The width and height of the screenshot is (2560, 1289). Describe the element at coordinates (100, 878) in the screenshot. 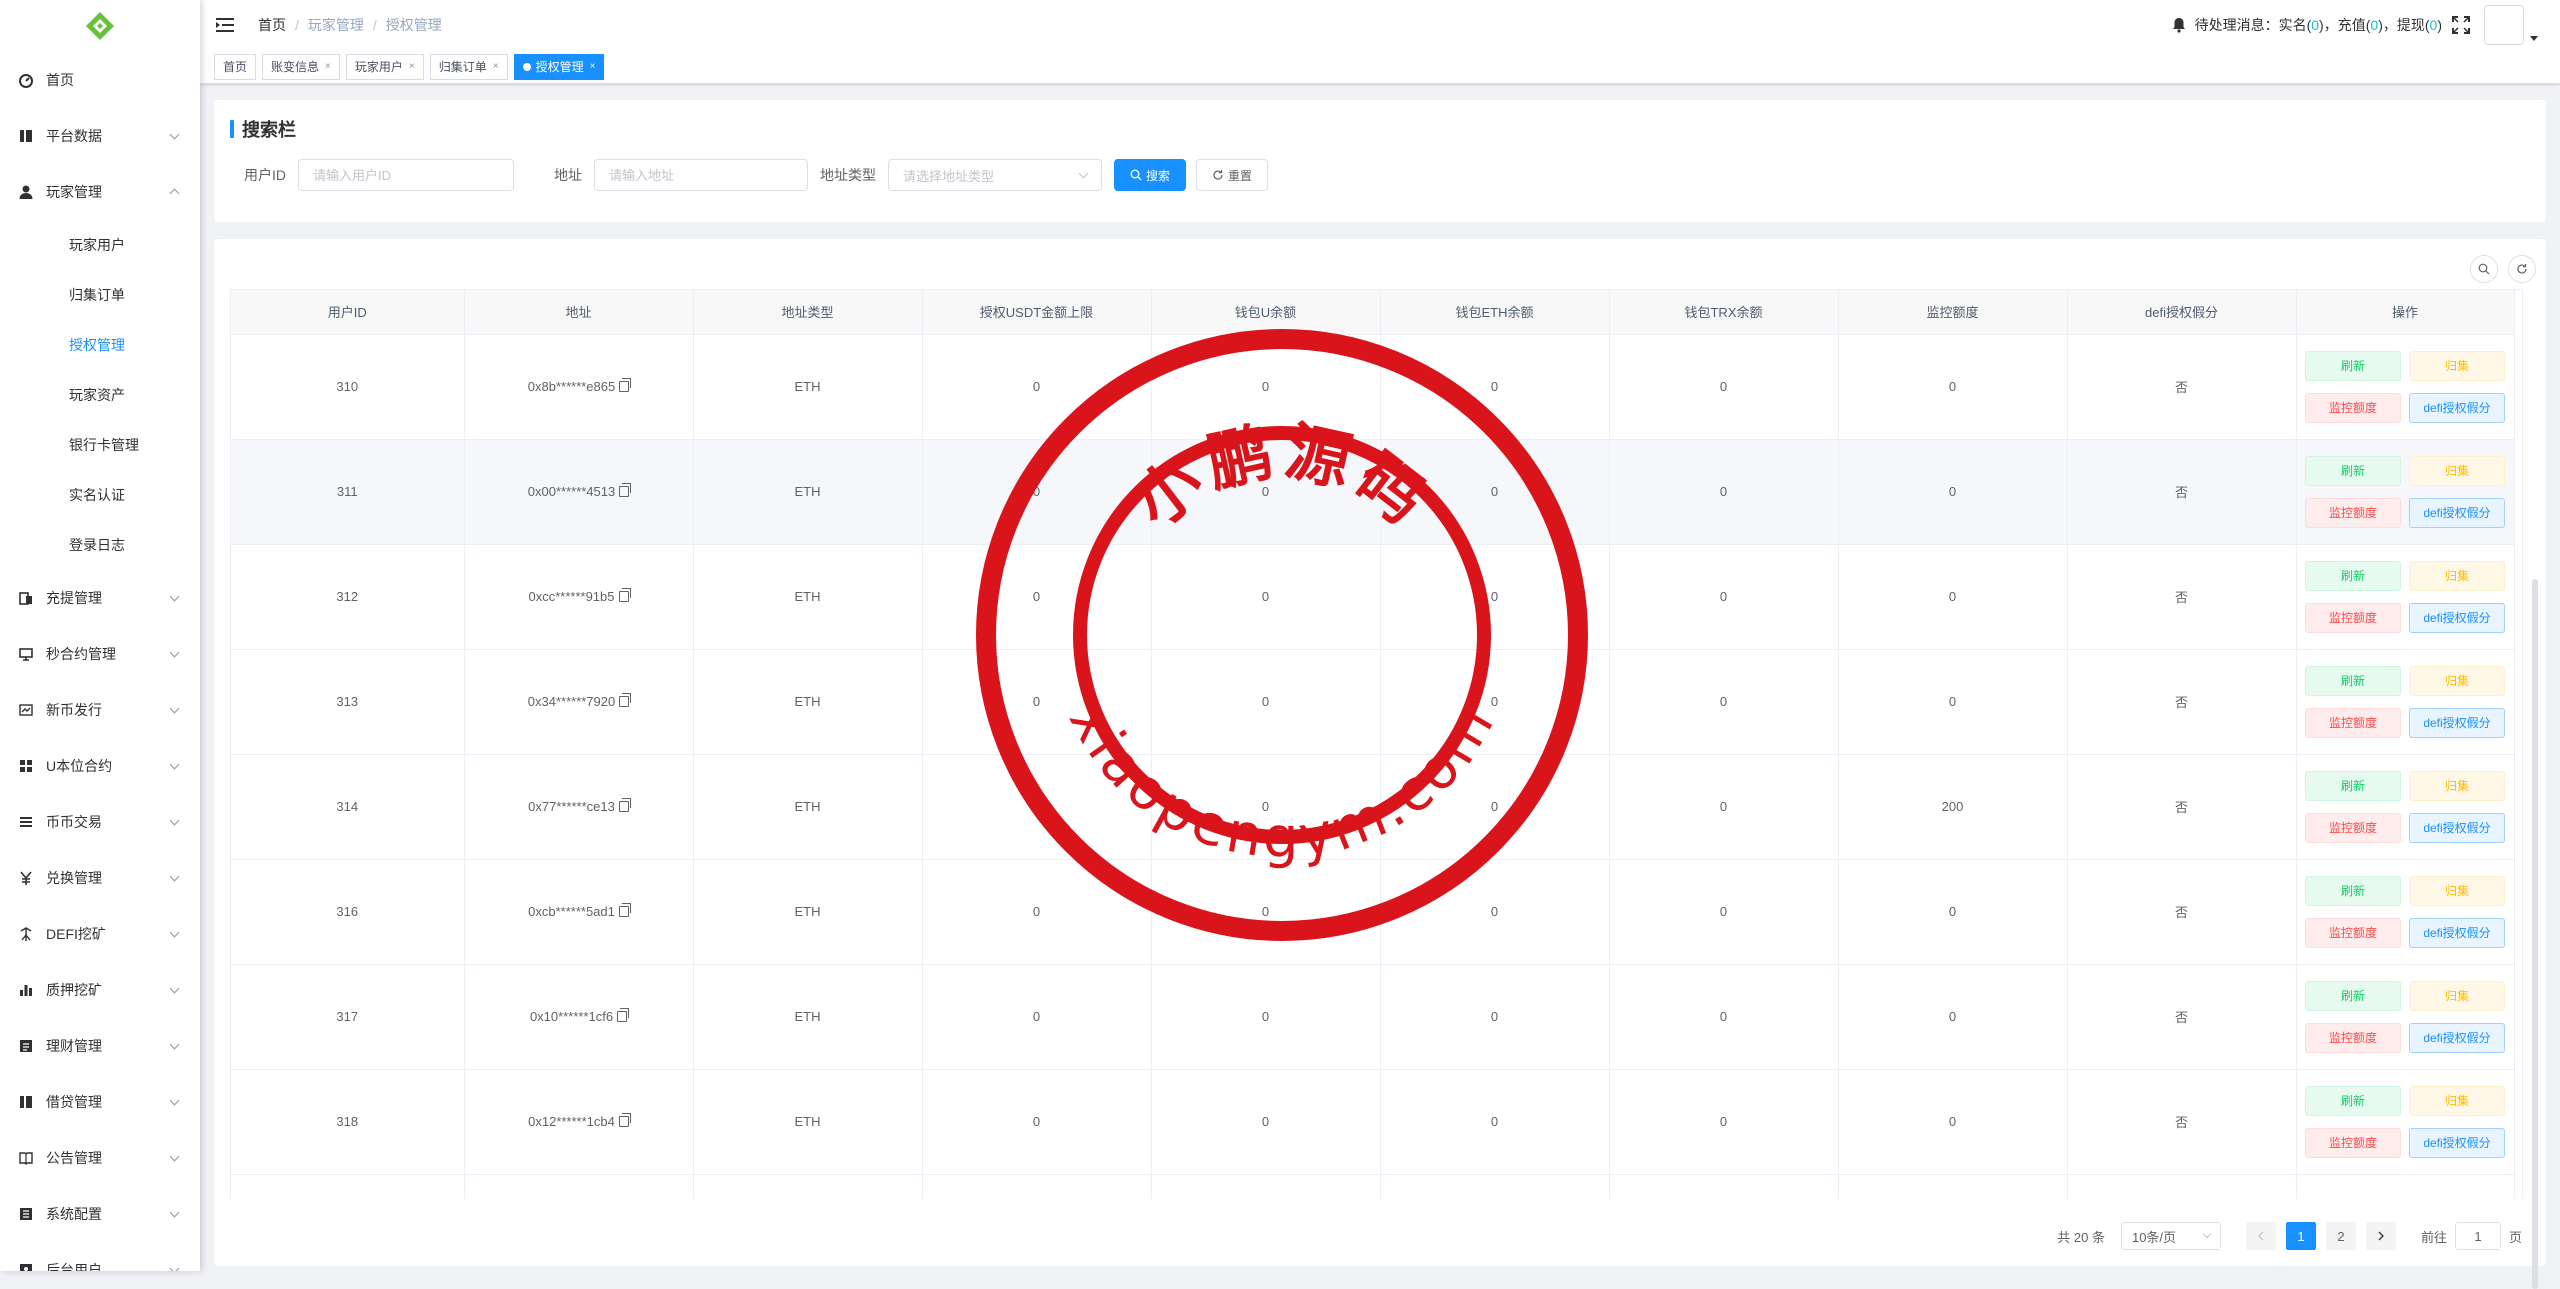

I see `sidebar-item-9: 兑换管理` at that location.